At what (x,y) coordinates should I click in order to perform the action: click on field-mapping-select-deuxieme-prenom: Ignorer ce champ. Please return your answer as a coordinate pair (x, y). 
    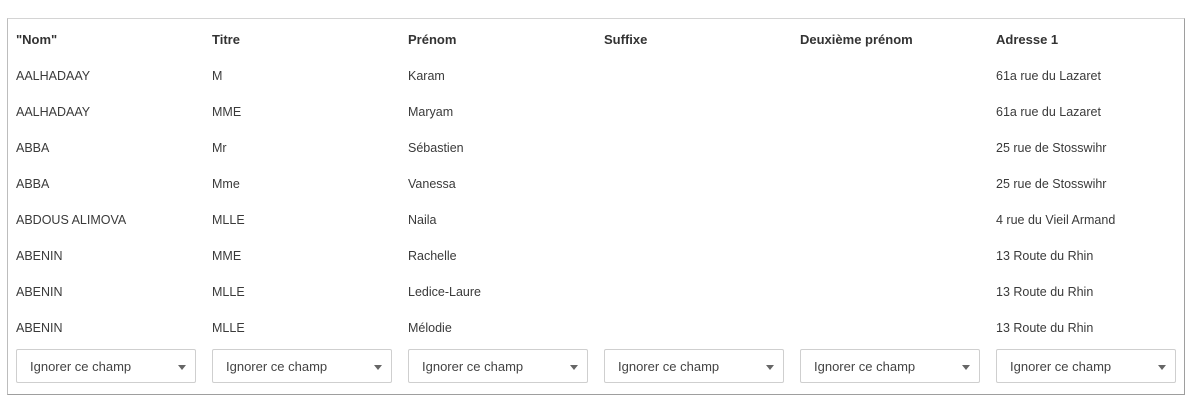
    Looking at the image, I should click on (890, 366).